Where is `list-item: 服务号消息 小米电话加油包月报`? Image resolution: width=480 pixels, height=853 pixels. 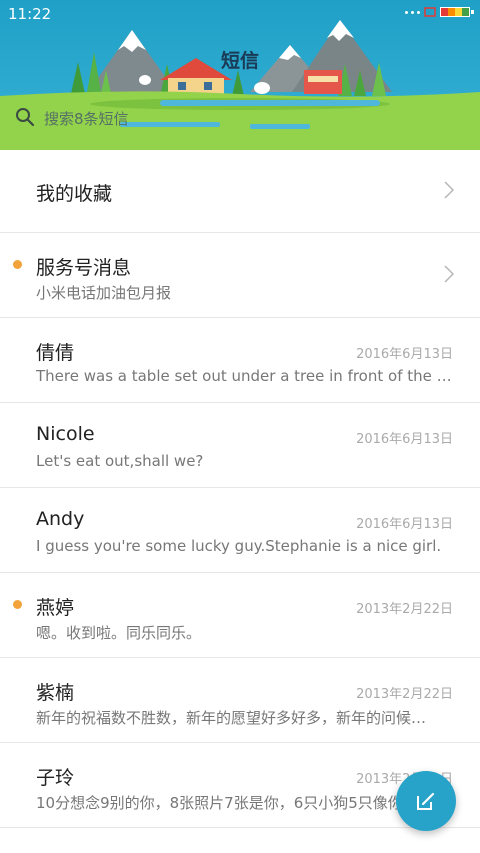 list-item: 服务号消息 小米电话加油包月报 is located at coordinates (240, 275).